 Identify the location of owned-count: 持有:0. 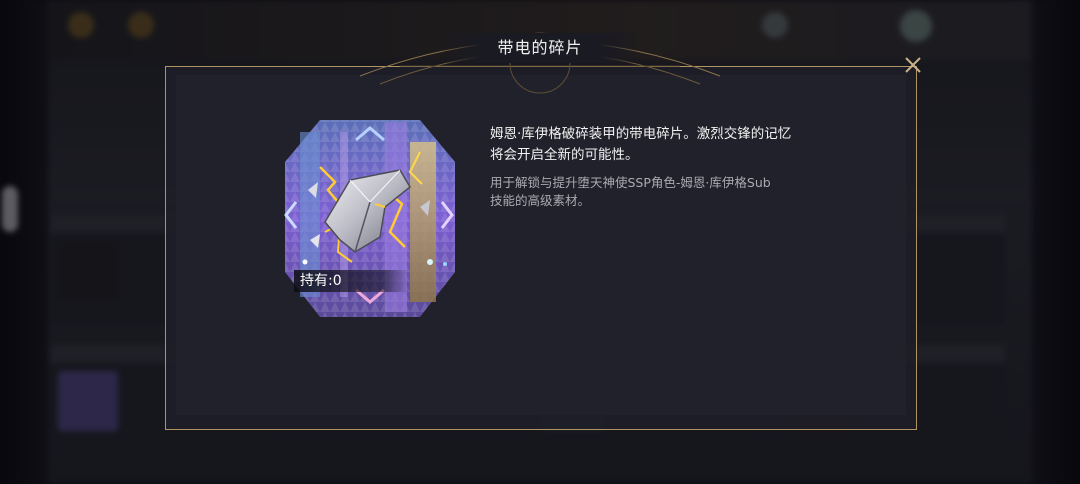
(352, 281).